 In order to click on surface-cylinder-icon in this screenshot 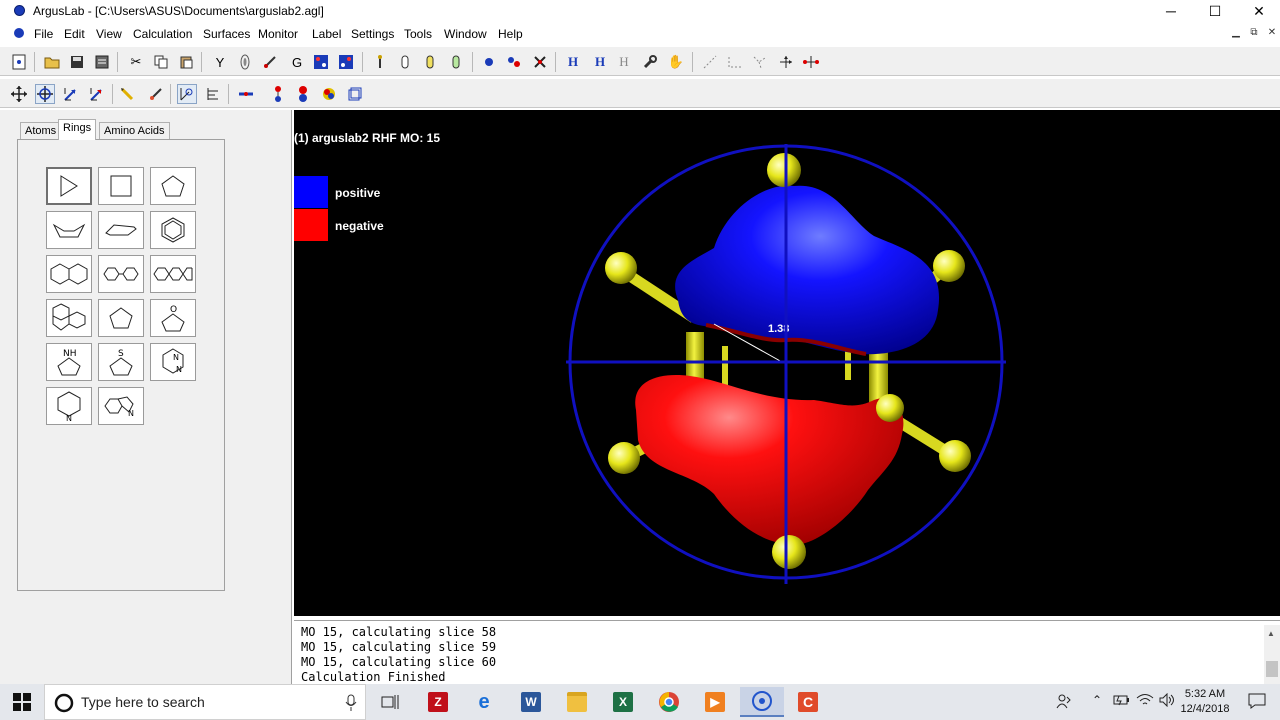, I will do `click(405, 62)`.